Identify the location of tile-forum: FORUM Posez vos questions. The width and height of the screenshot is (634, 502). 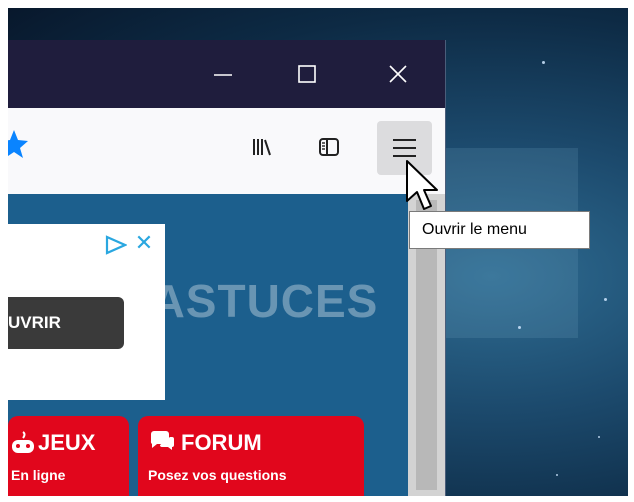
(251, 456).